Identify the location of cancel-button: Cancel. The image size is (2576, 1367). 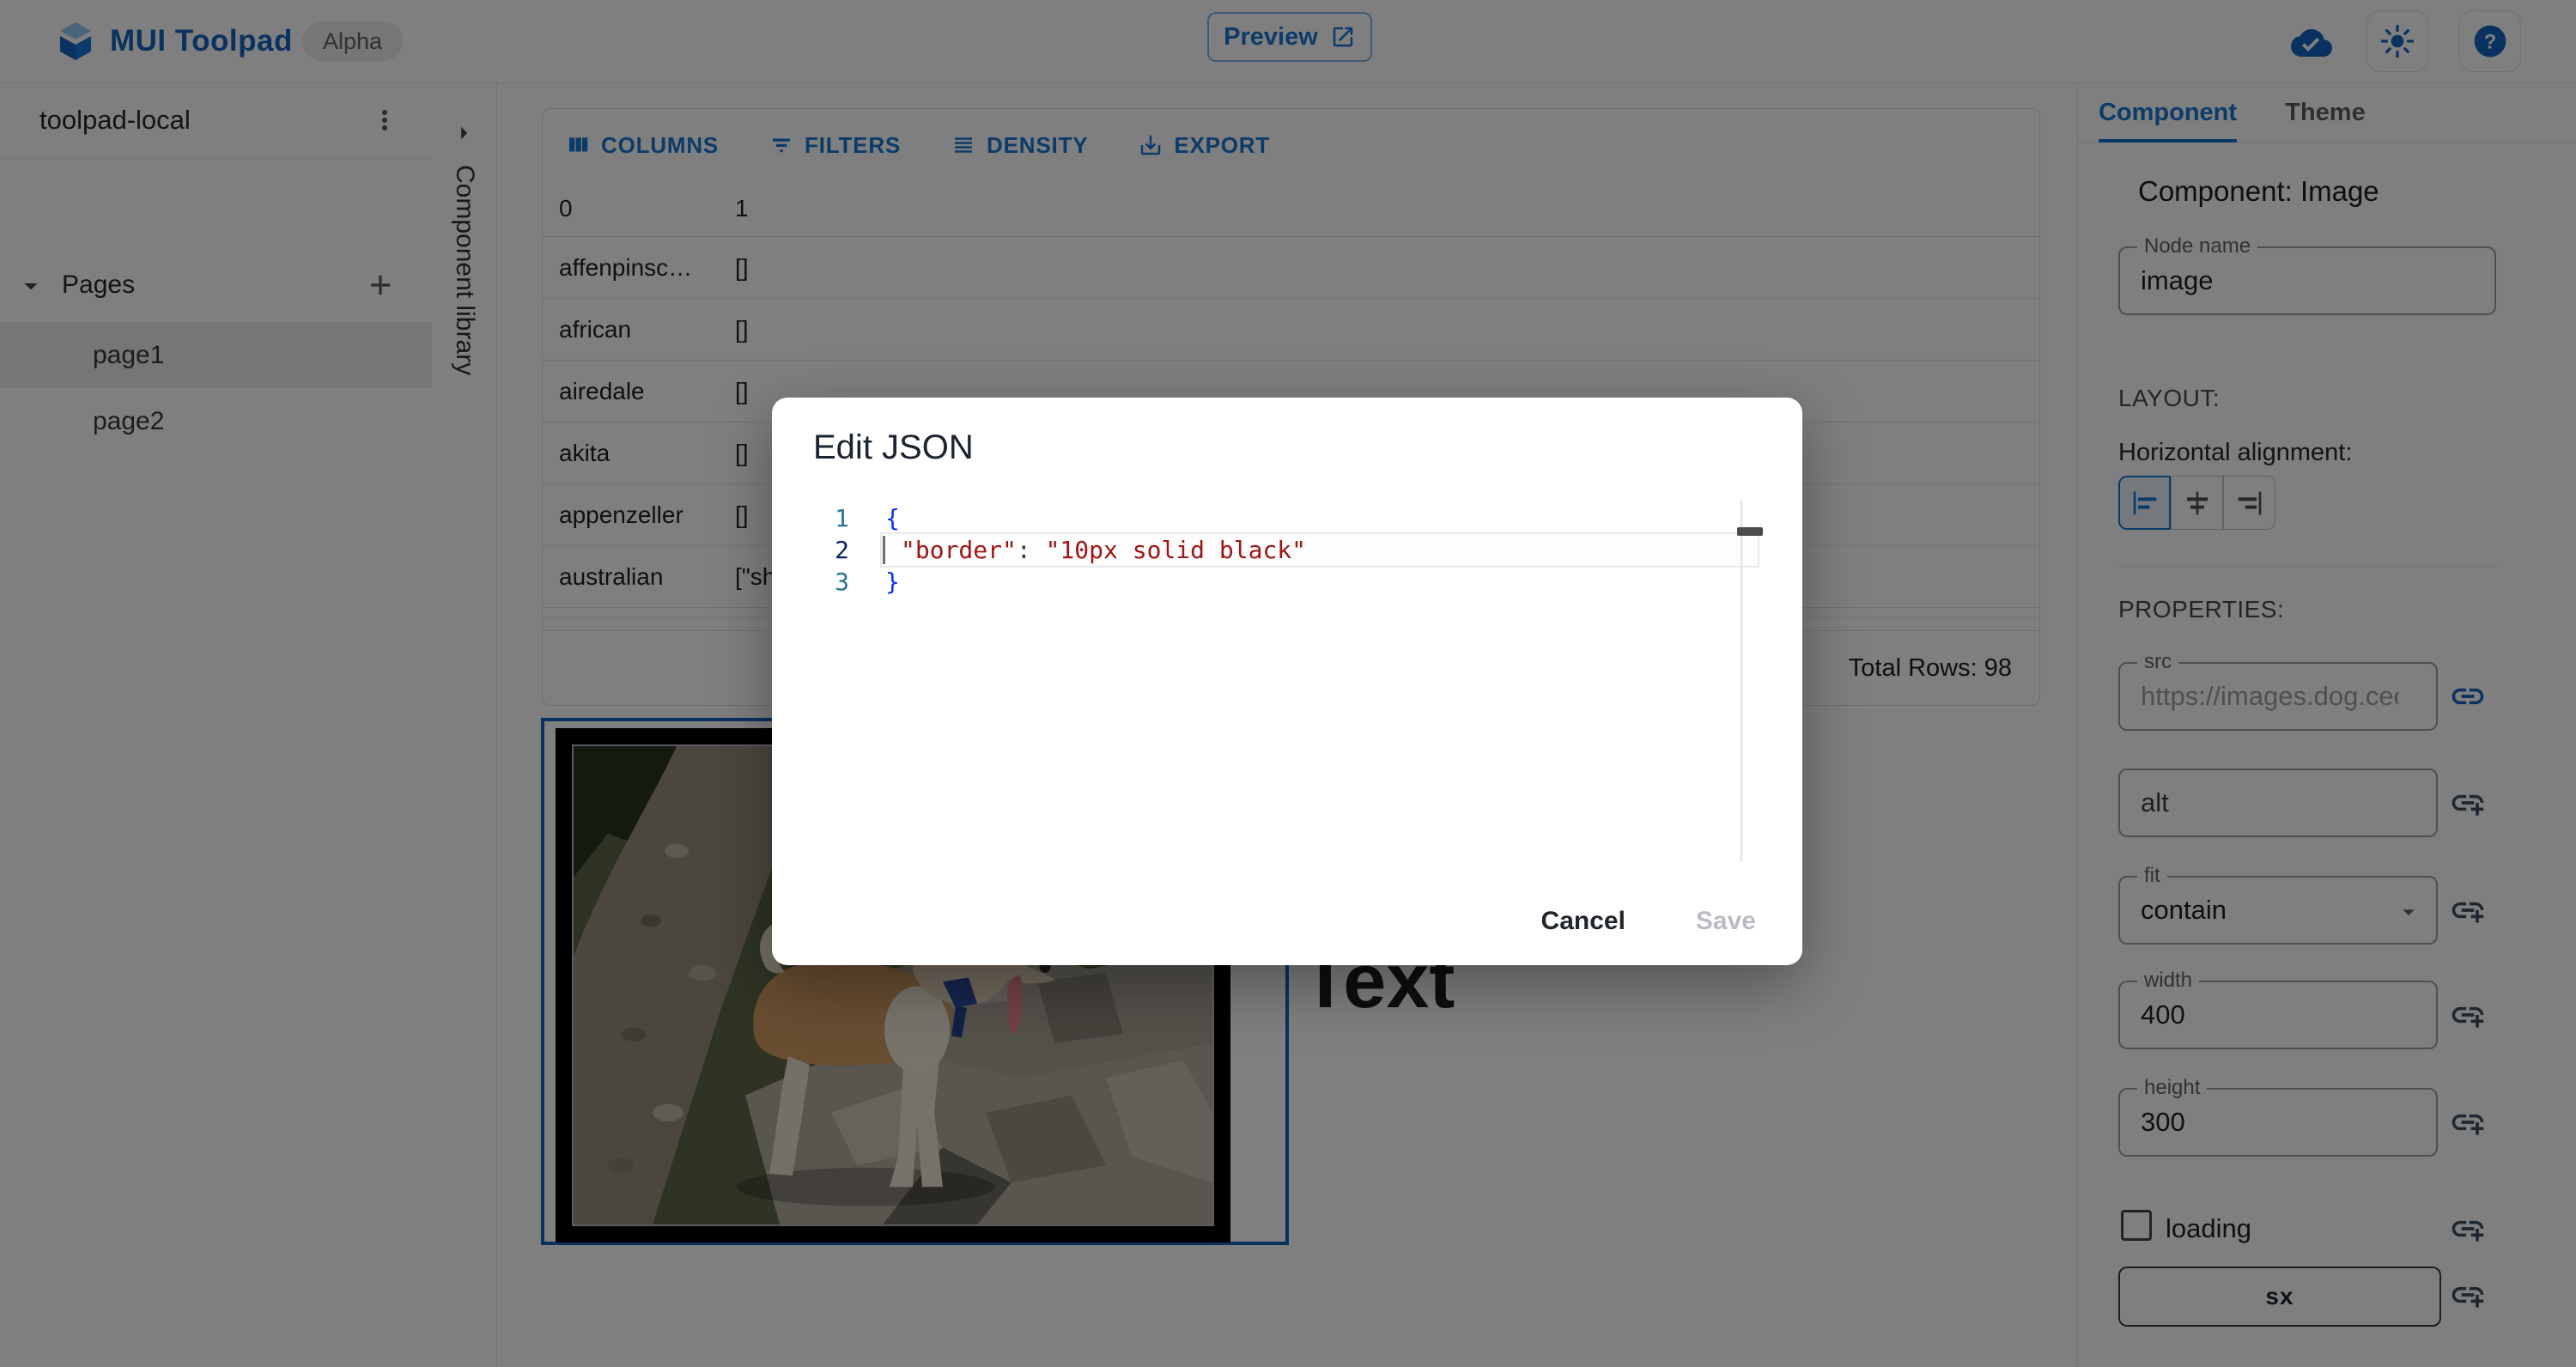
(1583, 921).